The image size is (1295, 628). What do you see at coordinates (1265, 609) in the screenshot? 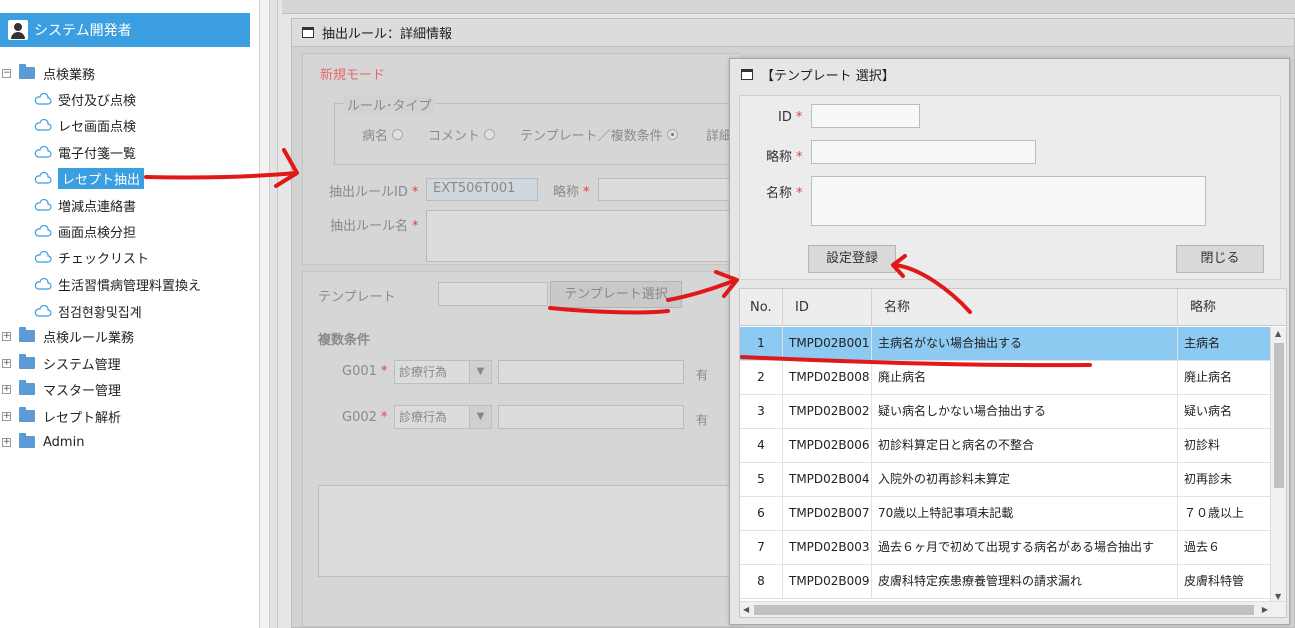
I see `scroll-right-icon: ▶` at bounding box center [1265, 609].